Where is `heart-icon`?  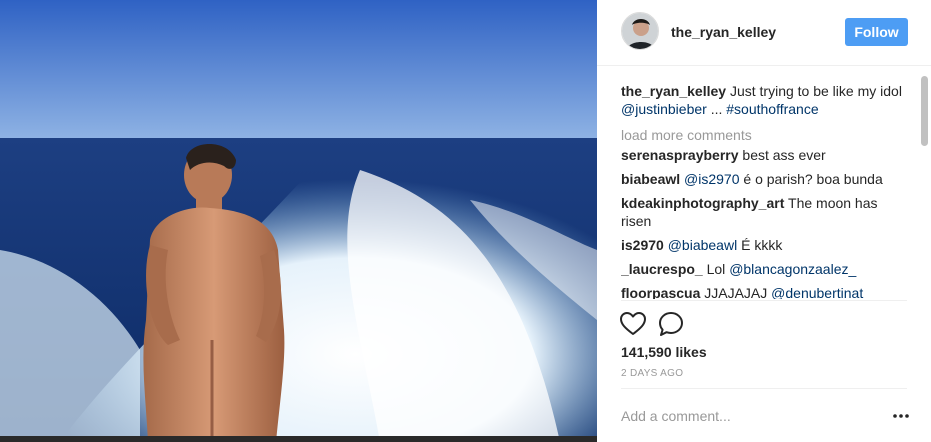 heart-icon is located at coordinates (633, 324).